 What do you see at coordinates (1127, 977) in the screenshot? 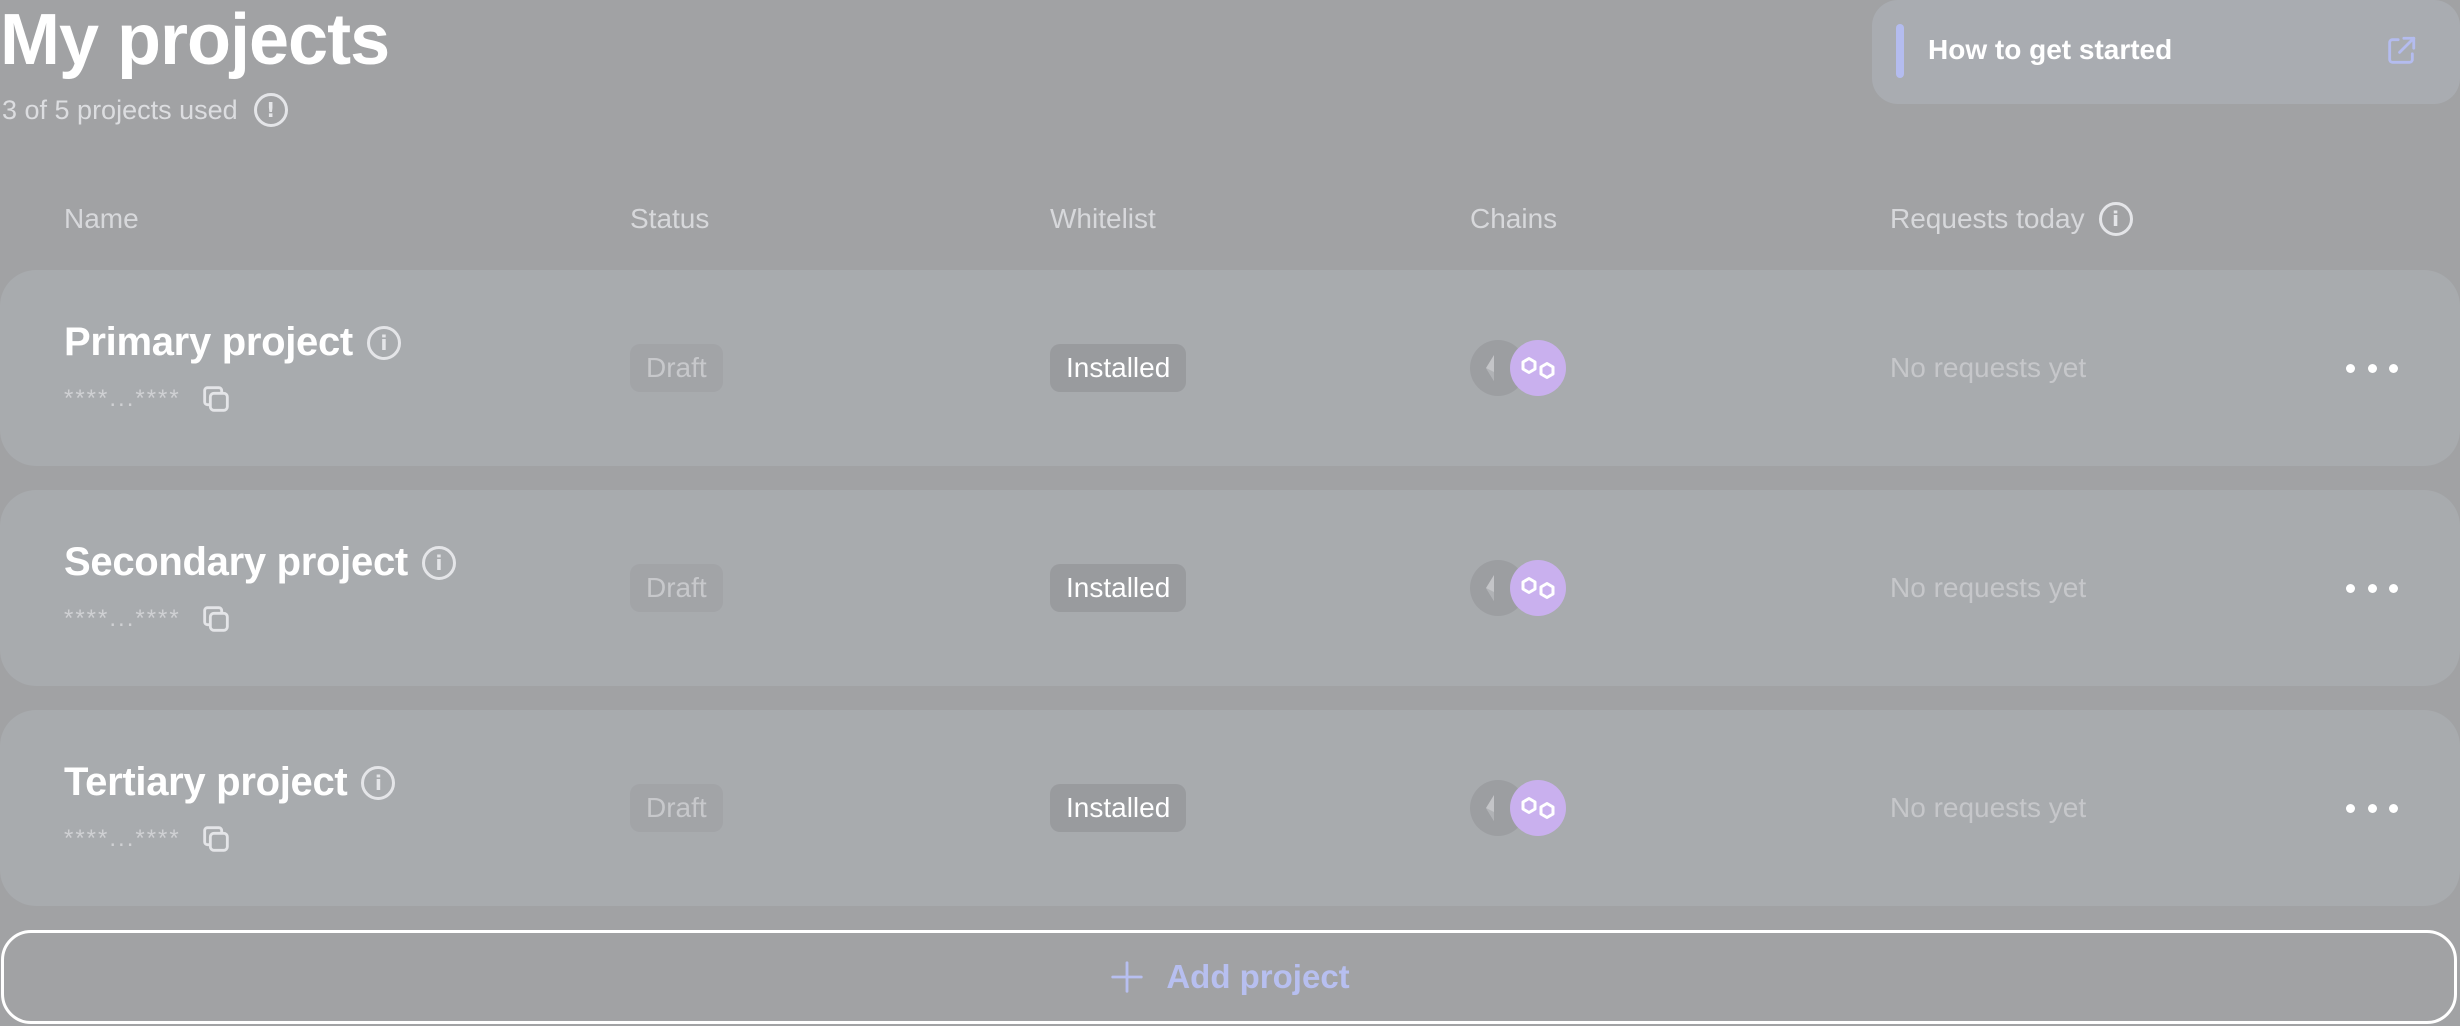
I see `plus-icon` at bounding box center [1127, 977].